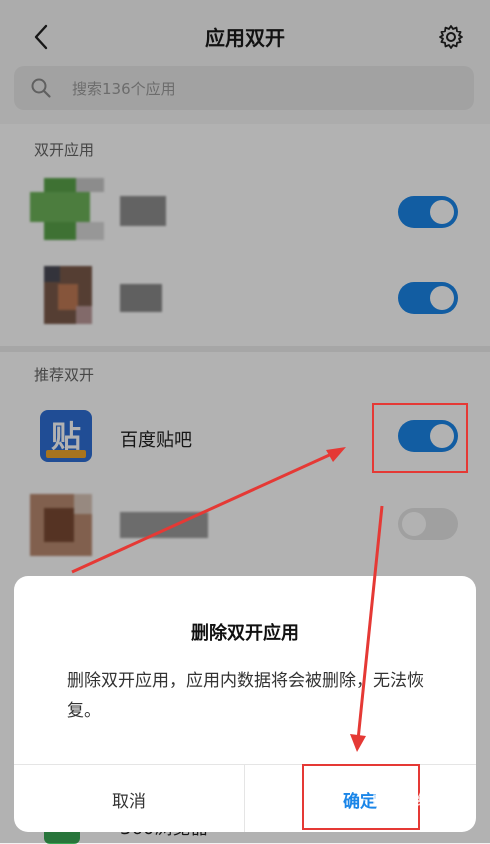 The width and height of the screenshot is (490, 844). Describe the element at coordinates (408, 801) in the screenshot. I see `watermark: Baidu经验` at that location.